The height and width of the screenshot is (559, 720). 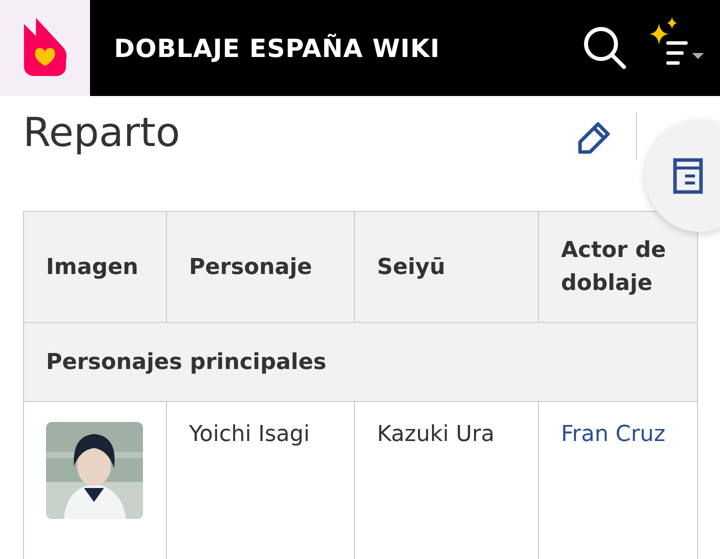 I want to click on column-header: Seiyū, so click(x=446, y=267).